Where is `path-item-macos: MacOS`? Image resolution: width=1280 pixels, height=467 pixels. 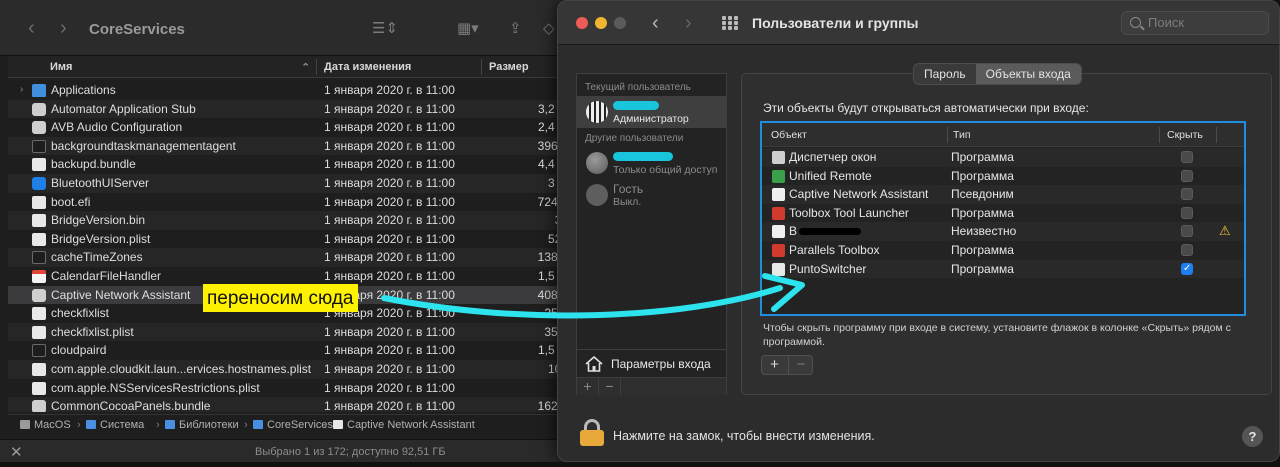
path-item-macos: MacOS is located at coordinates (45, 425).